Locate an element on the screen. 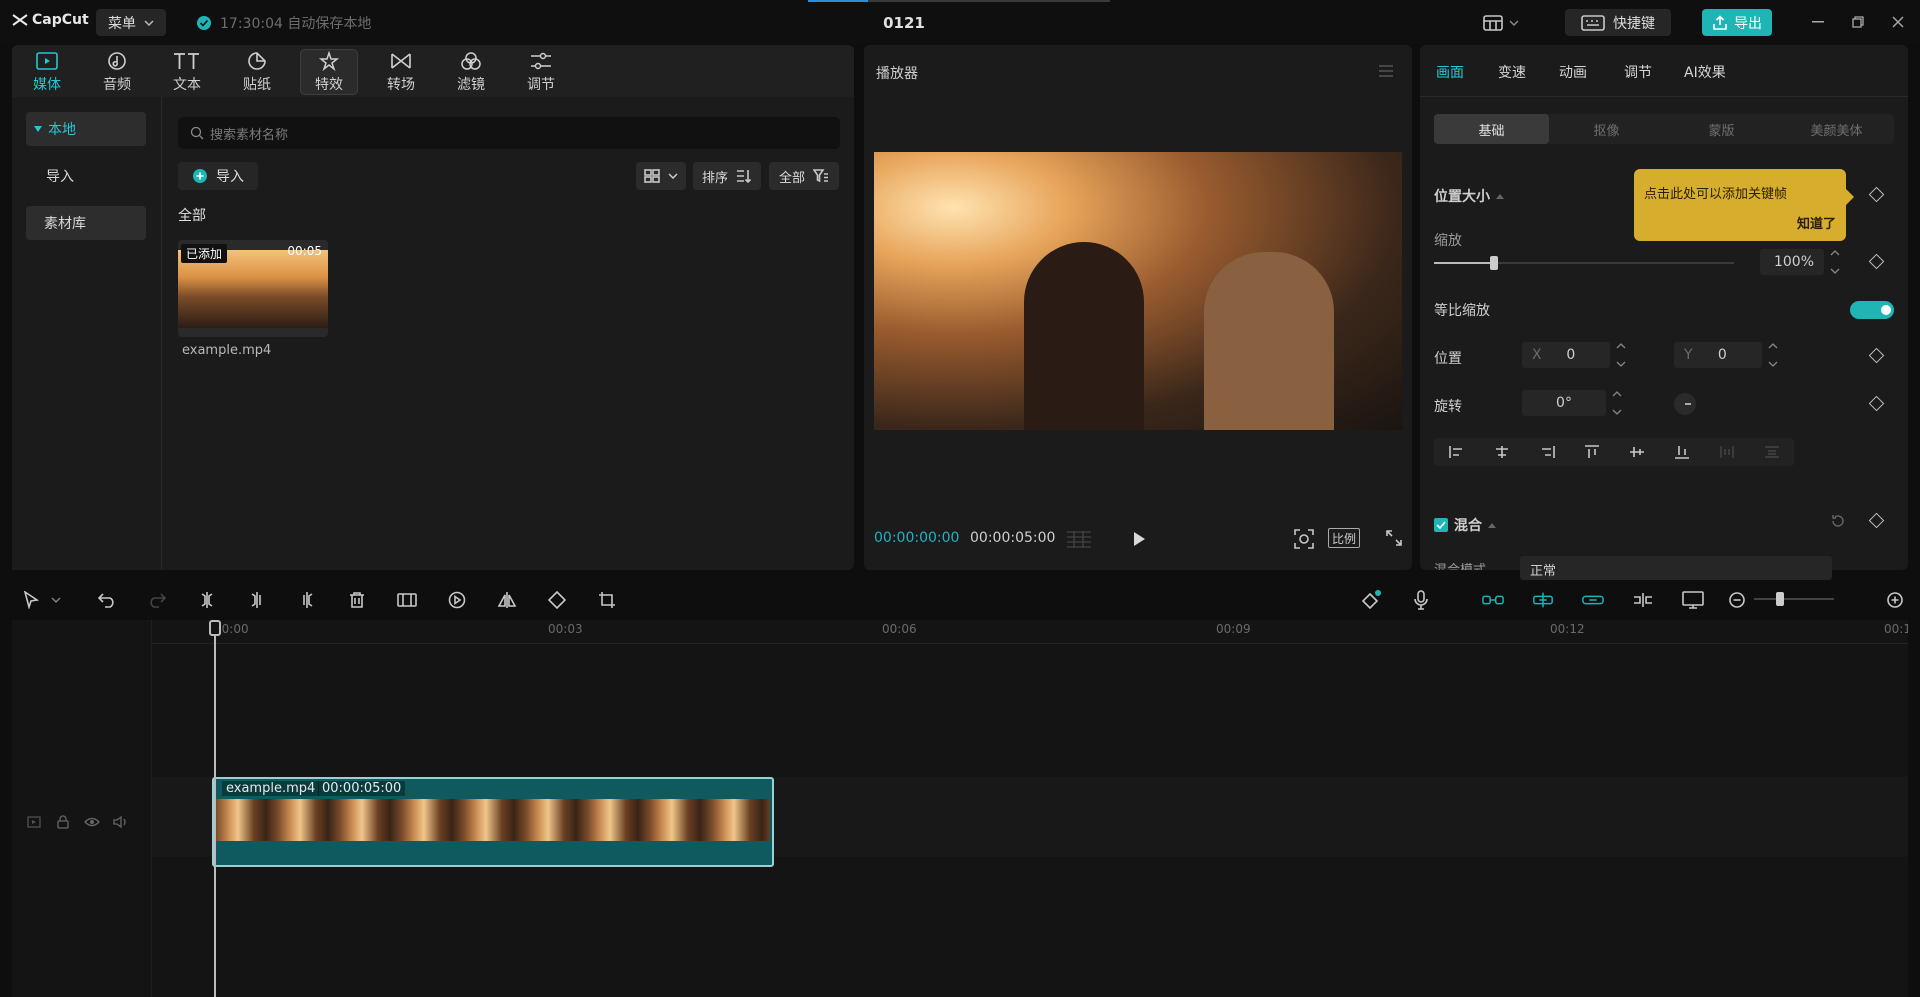 Image resolution: width=1920 pixels, height=997 pixels. speaker-icon is located at coordinates (121, 822).